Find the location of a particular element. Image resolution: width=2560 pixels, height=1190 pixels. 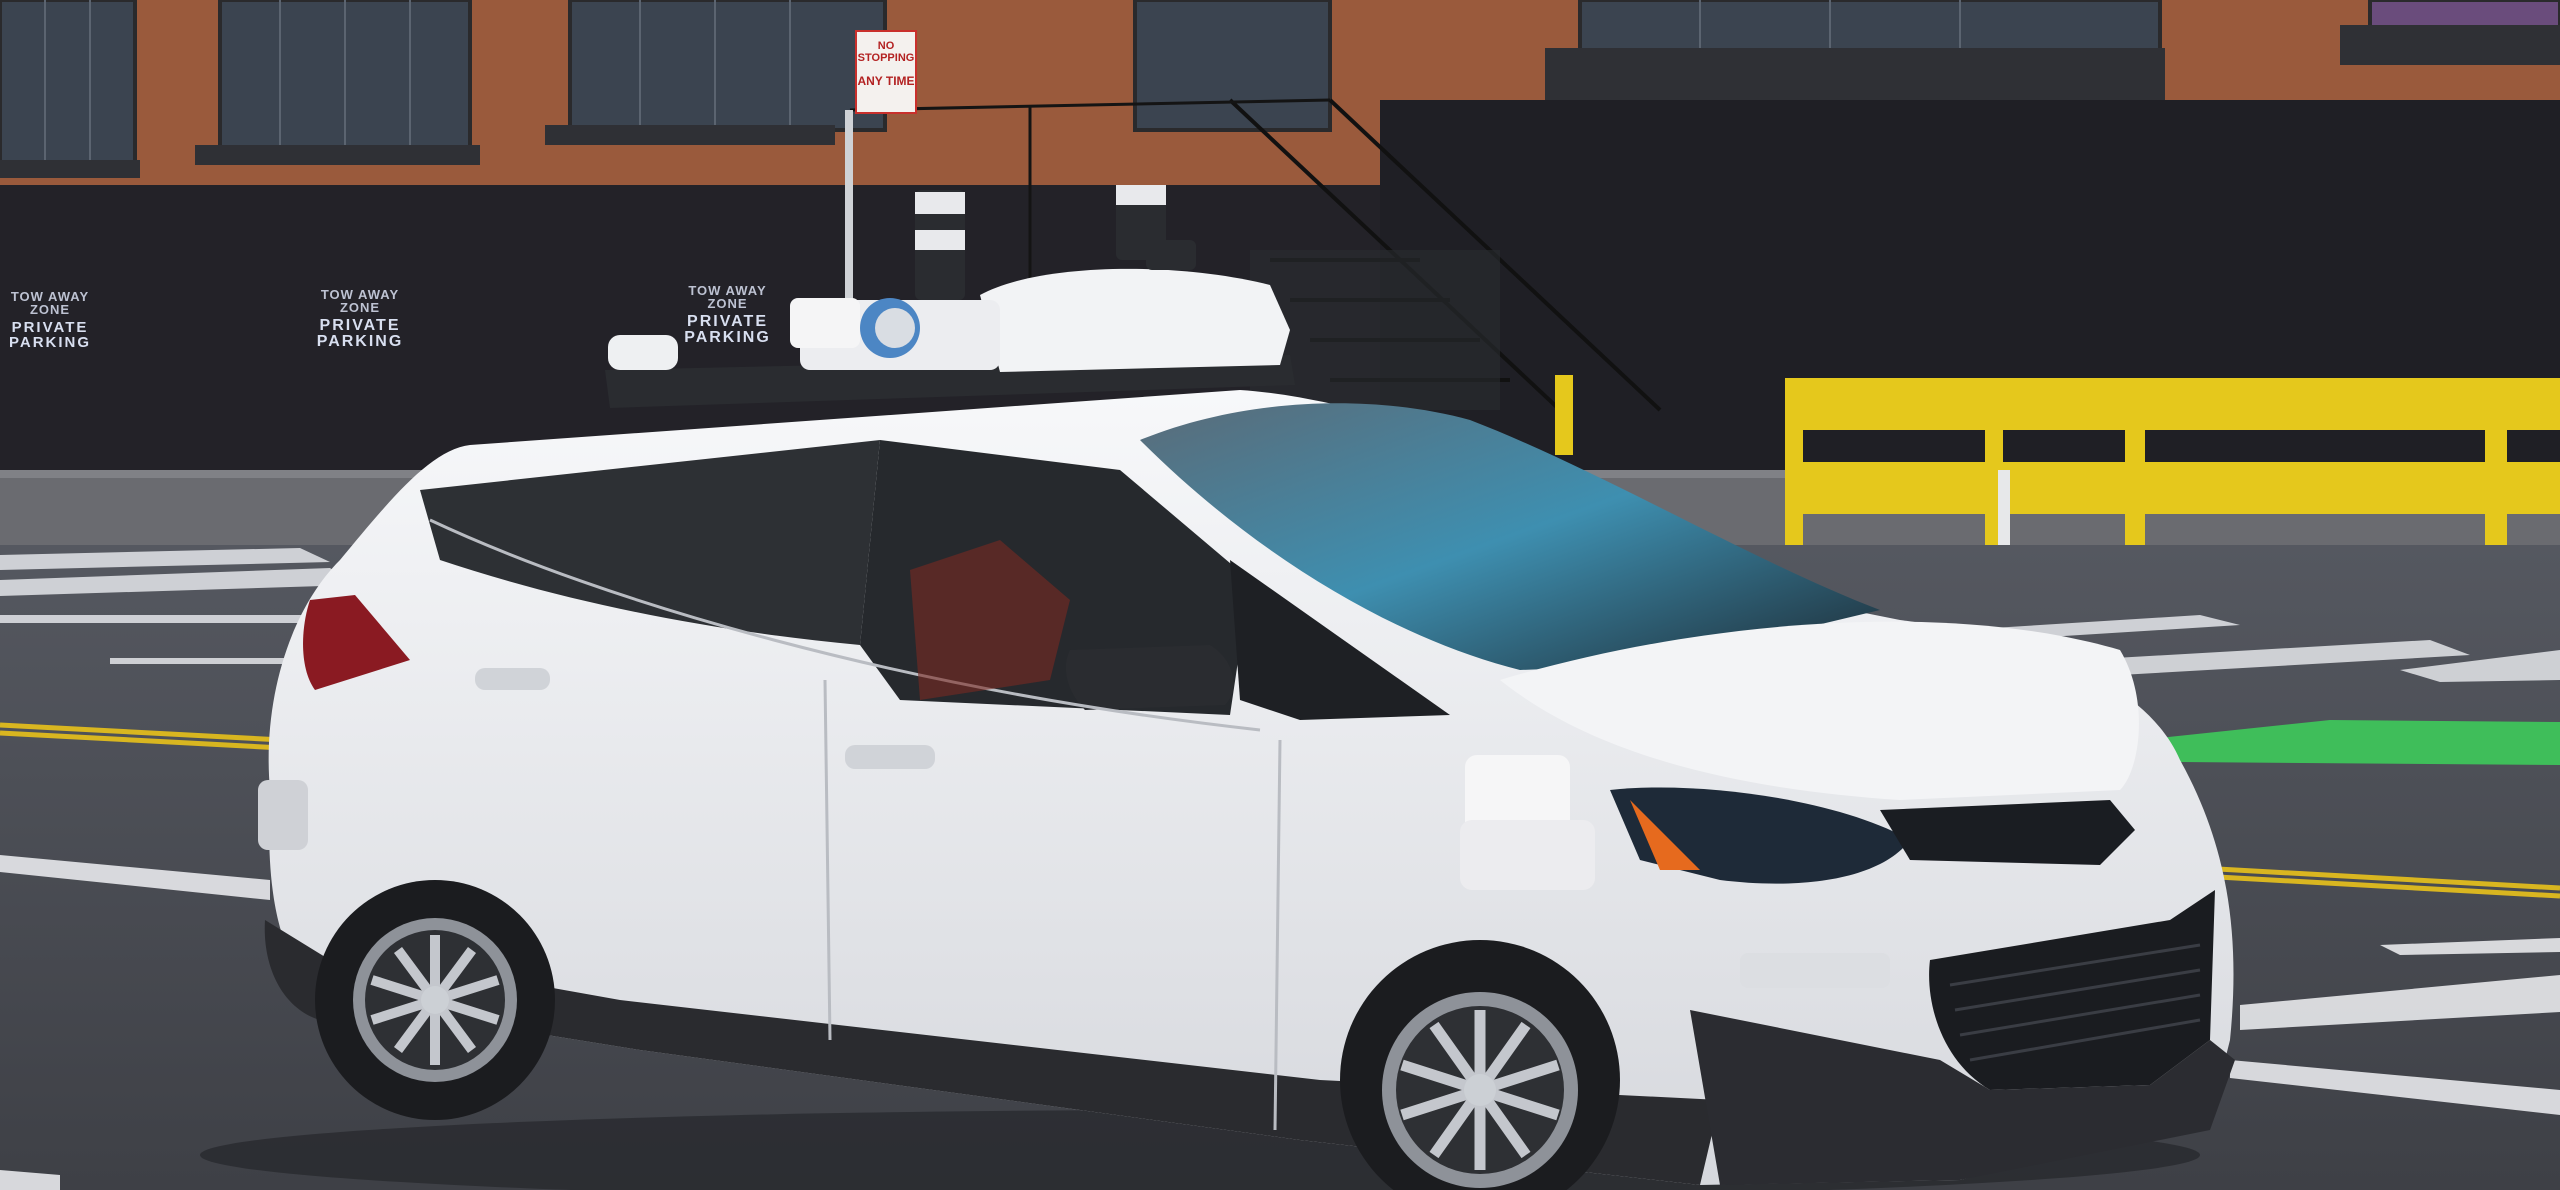

side-mirror is located at coordinates (1149, 677).